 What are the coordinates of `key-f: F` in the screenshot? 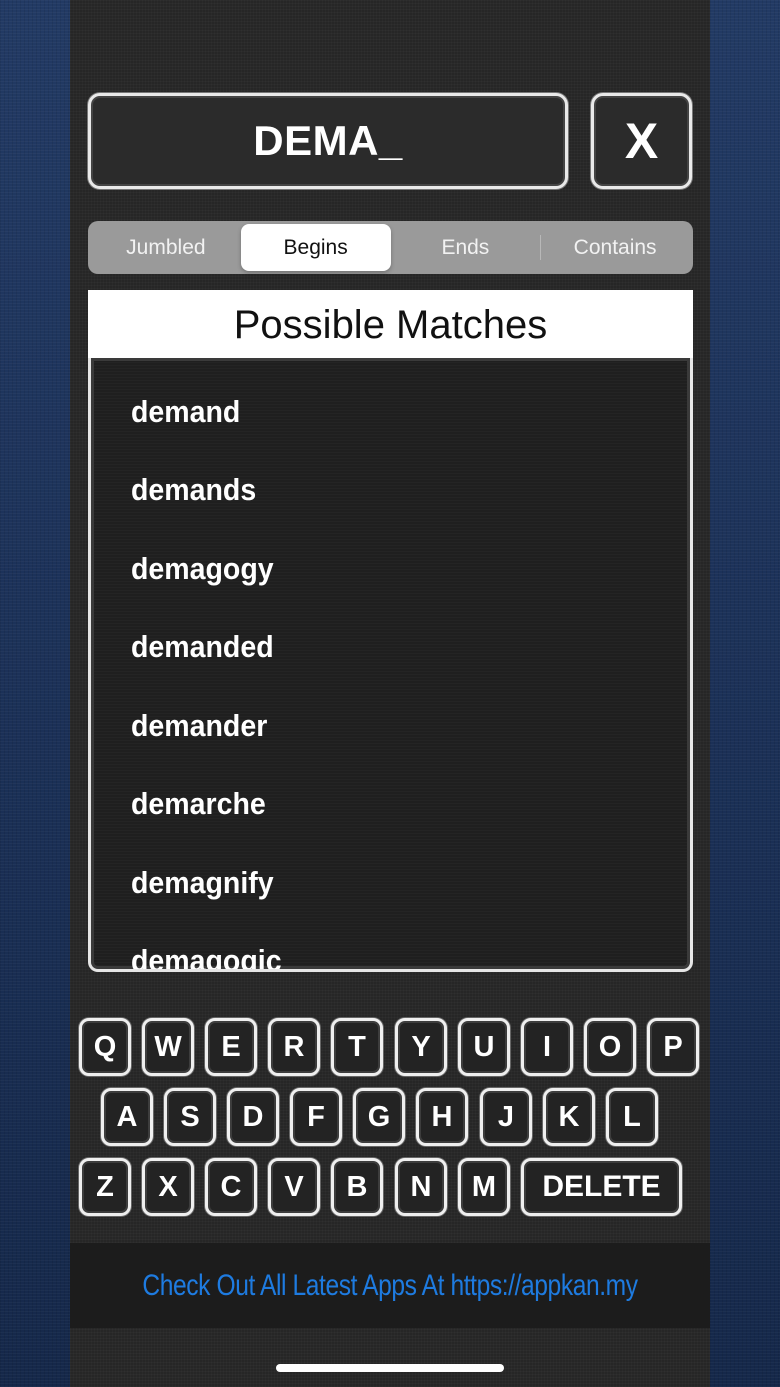 It's located at (316, 1117).